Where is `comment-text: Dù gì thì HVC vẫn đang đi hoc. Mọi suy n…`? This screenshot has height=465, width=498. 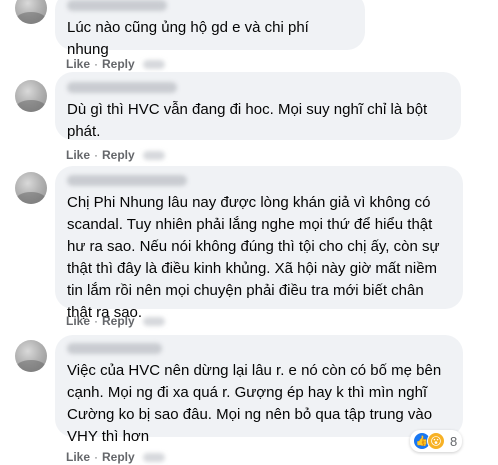 comment-text: Dù gì thì HVC vẫn đang đi hoc. Mọi suy n… is located at coordinates (249, 120).